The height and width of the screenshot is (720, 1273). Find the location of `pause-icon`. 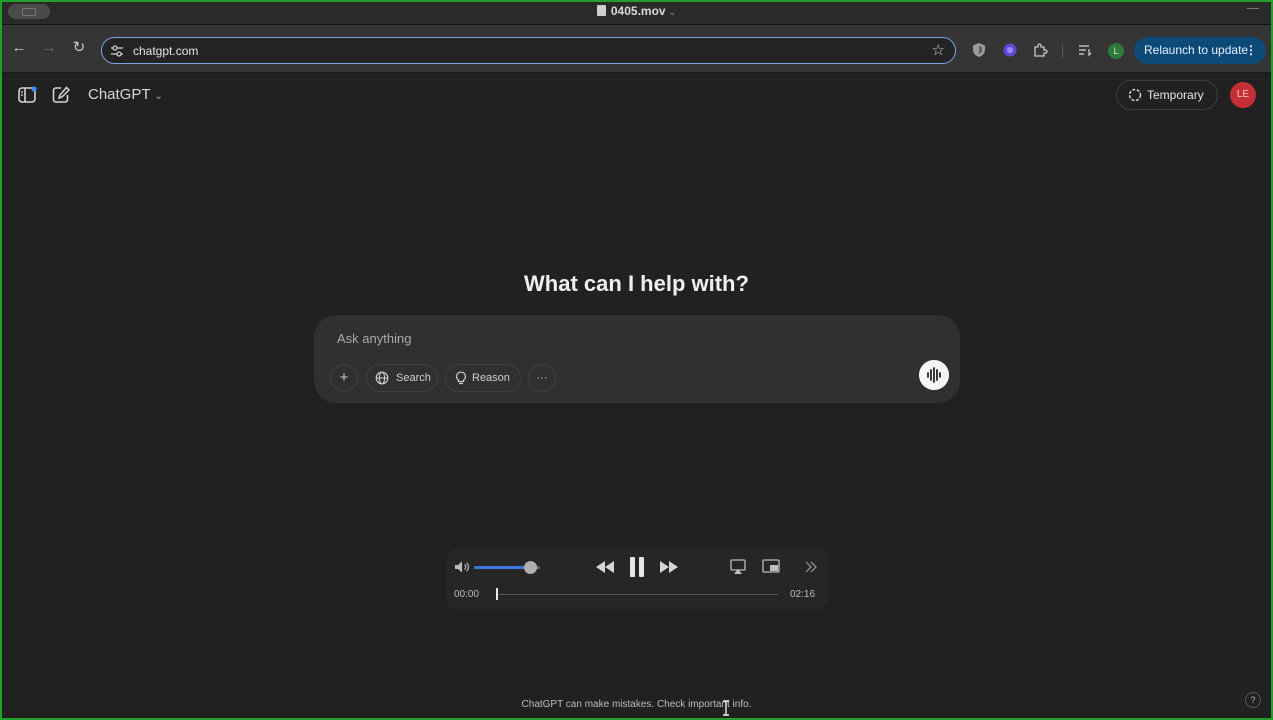

pause-icon is located at coordinates (637, 567).